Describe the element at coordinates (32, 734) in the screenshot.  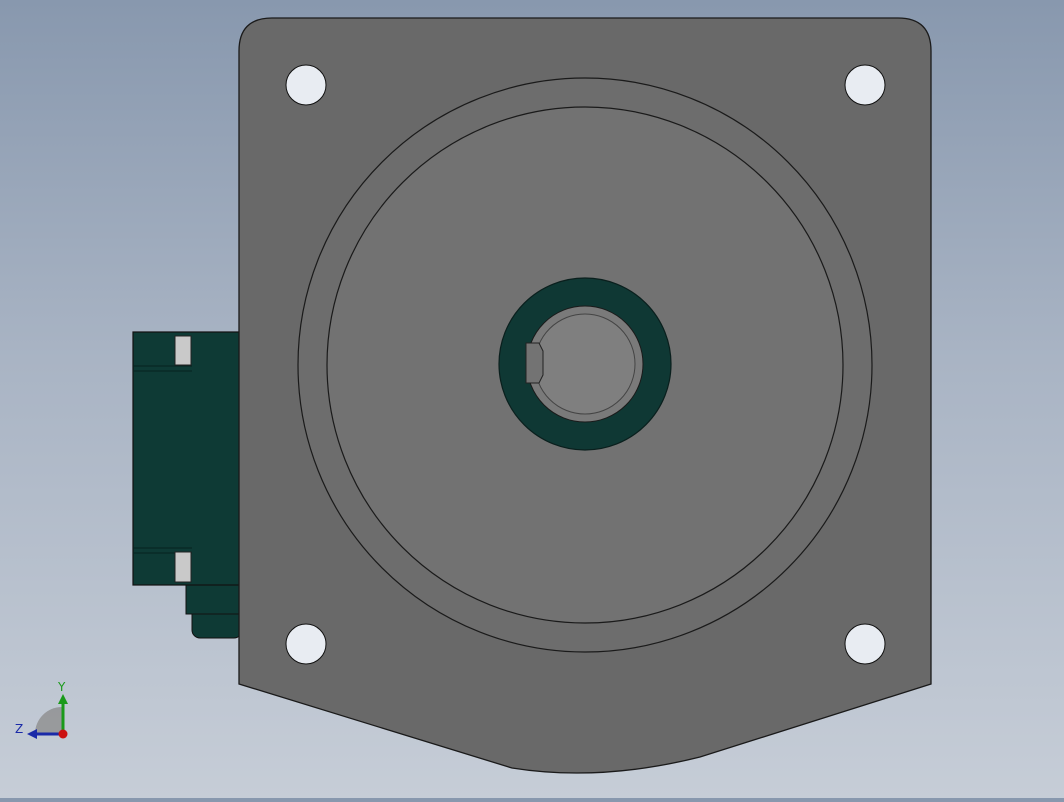
I see `z-axis-arrow` at that location.